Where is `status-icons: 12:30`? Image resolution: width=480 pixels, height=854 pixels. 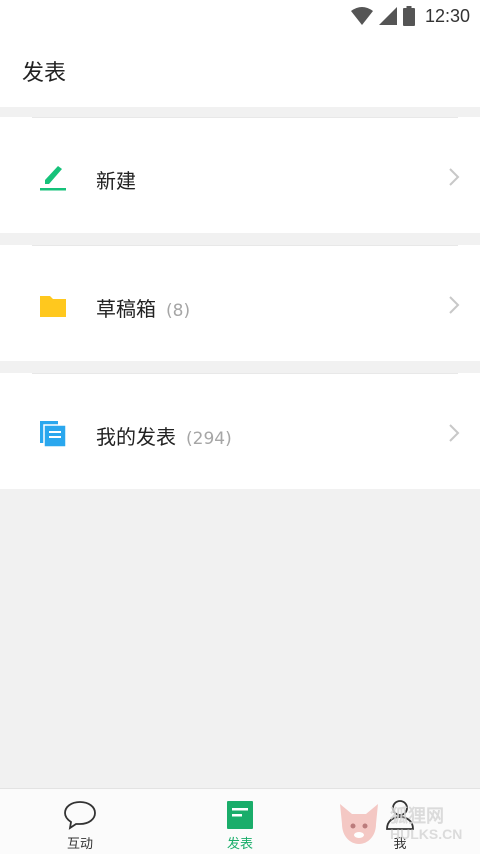
status-icons: 12:30 is located at coordinates (410, 16).